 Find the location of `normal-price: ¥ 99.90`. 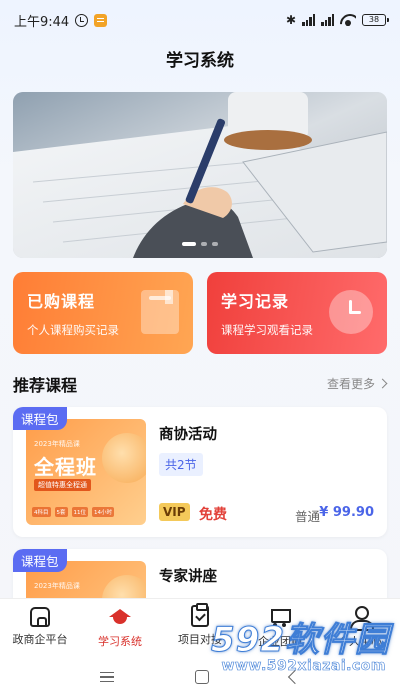

normal-price: ¥ 99.90 is located at coordinates (346, 512).